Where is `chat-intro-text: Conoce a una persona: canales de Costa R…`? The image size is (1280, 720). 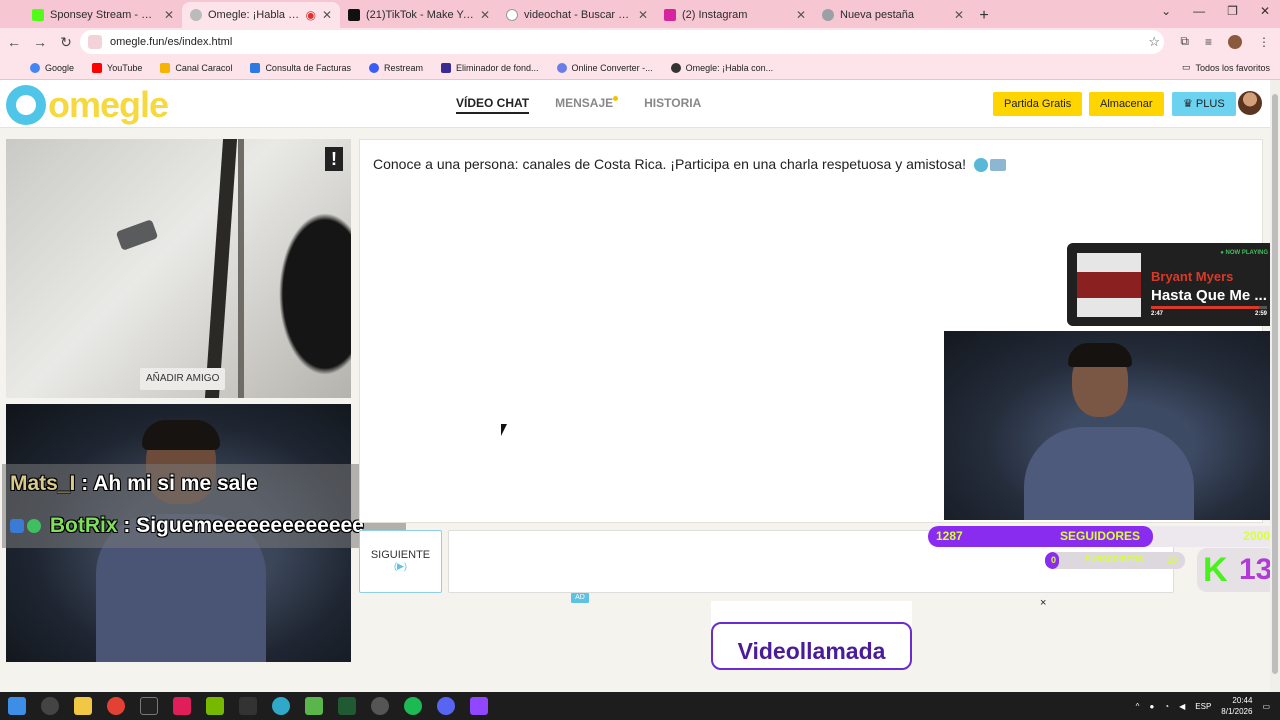 chat-intro-text: Conoce a una persona: canales de Costa R… is located at coordinates (670, 164).